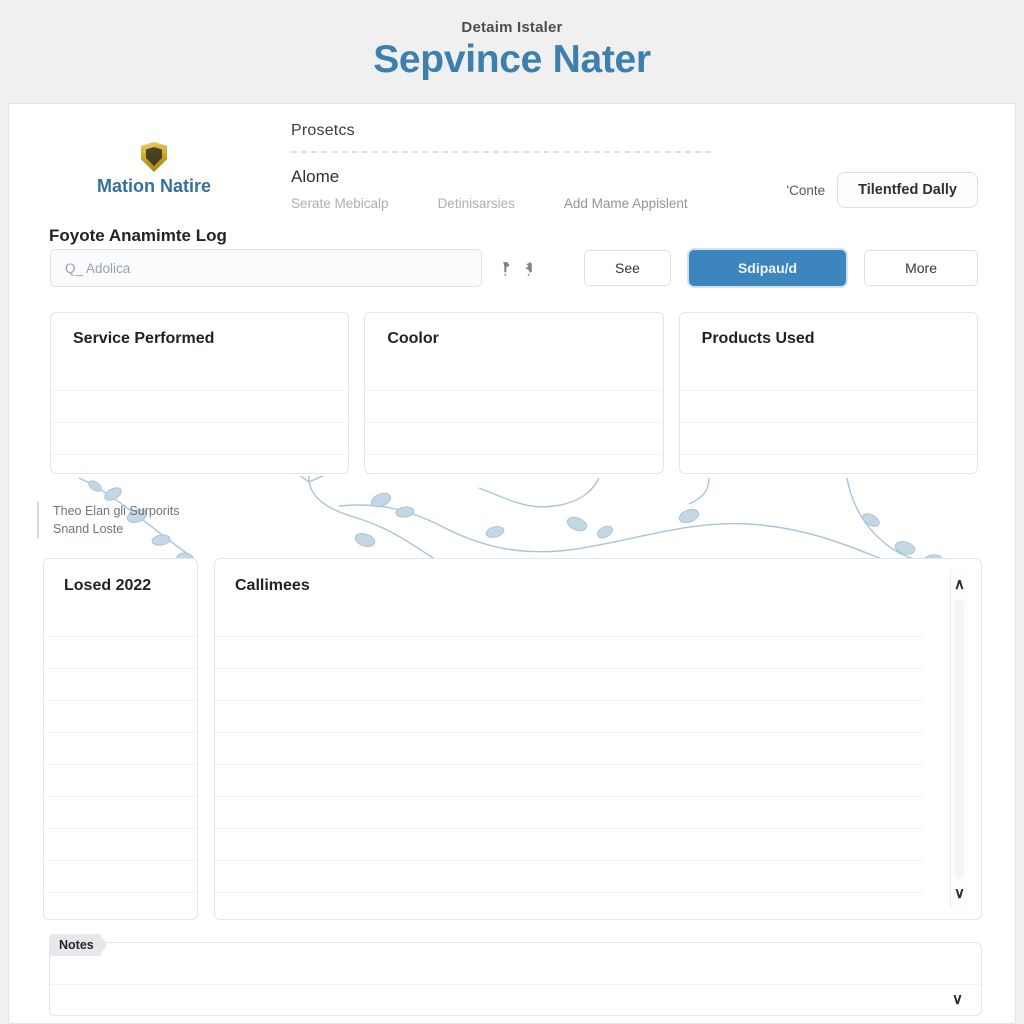 This screenshot has height=1024, width=1024. I want to click on brand-block: Mation Natire, so click(154, 169).